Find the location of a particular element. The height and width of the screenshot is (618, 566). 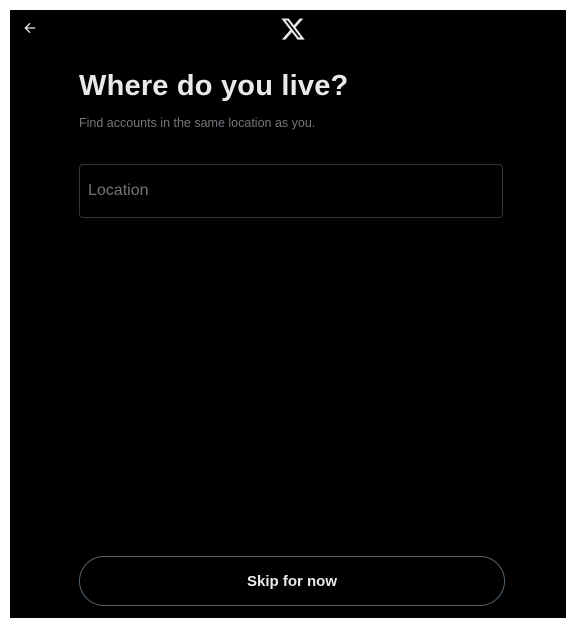

arrow-left-icon is located at coordinates (30, 28).